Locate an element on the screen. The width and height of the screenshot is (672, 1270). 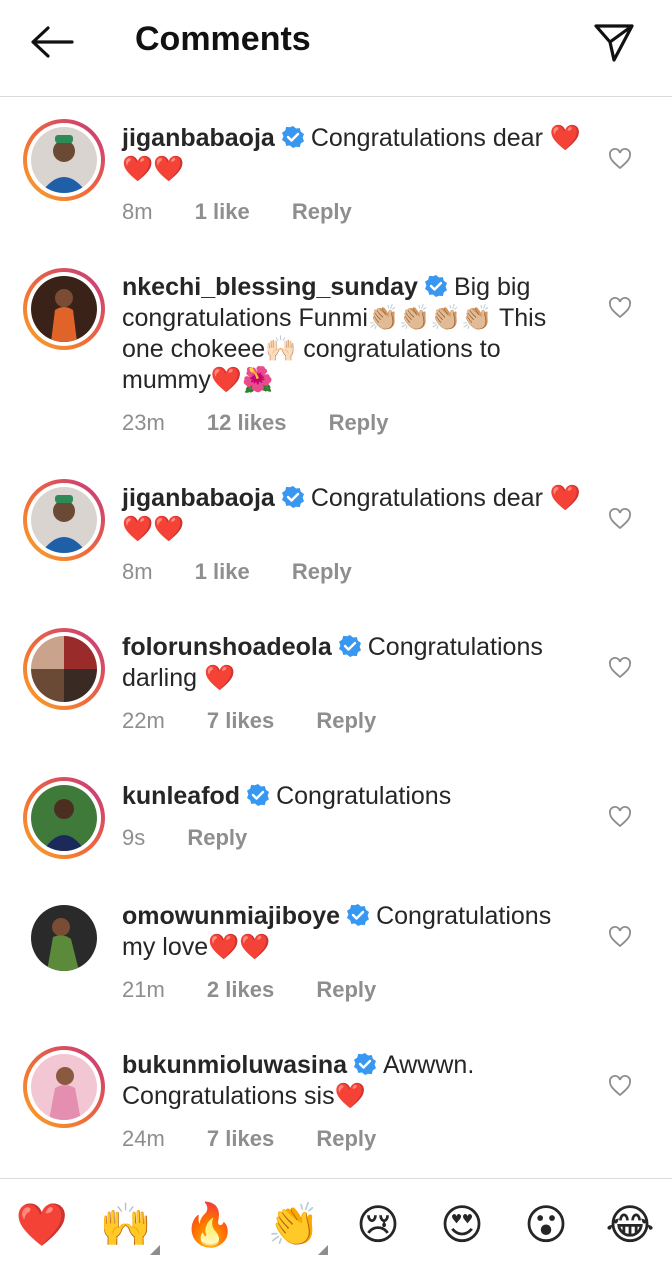
emoji-raised-hands: 🙌 is located at coordinates (129, 1227).